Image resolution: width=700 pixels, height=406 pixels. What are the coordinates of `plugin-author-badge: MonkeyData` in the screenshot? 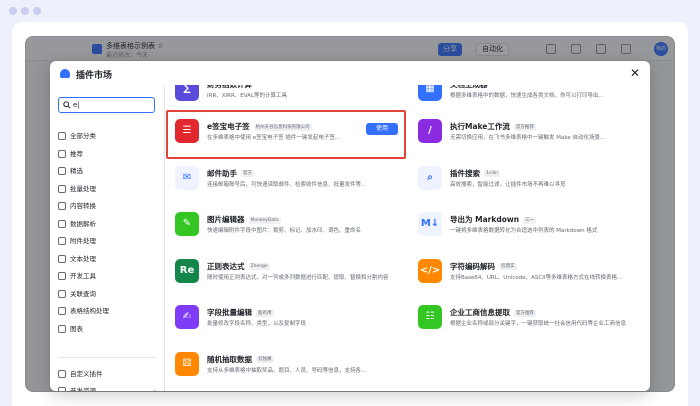 It's located at (264, 220).